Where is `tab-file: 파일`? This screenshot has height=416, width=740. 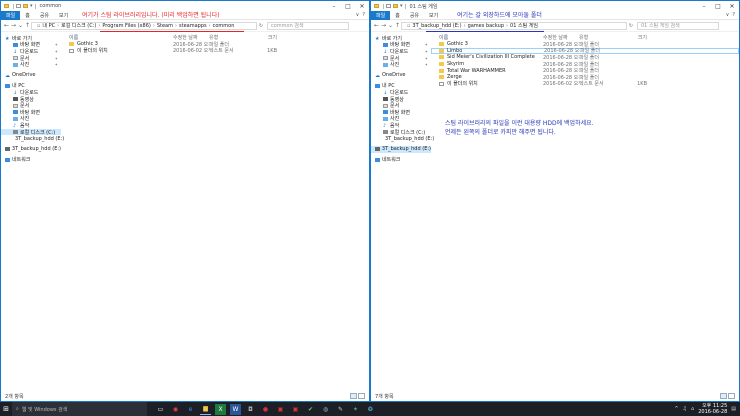 tab-file: 파일 is located at coordinates (381, 15).